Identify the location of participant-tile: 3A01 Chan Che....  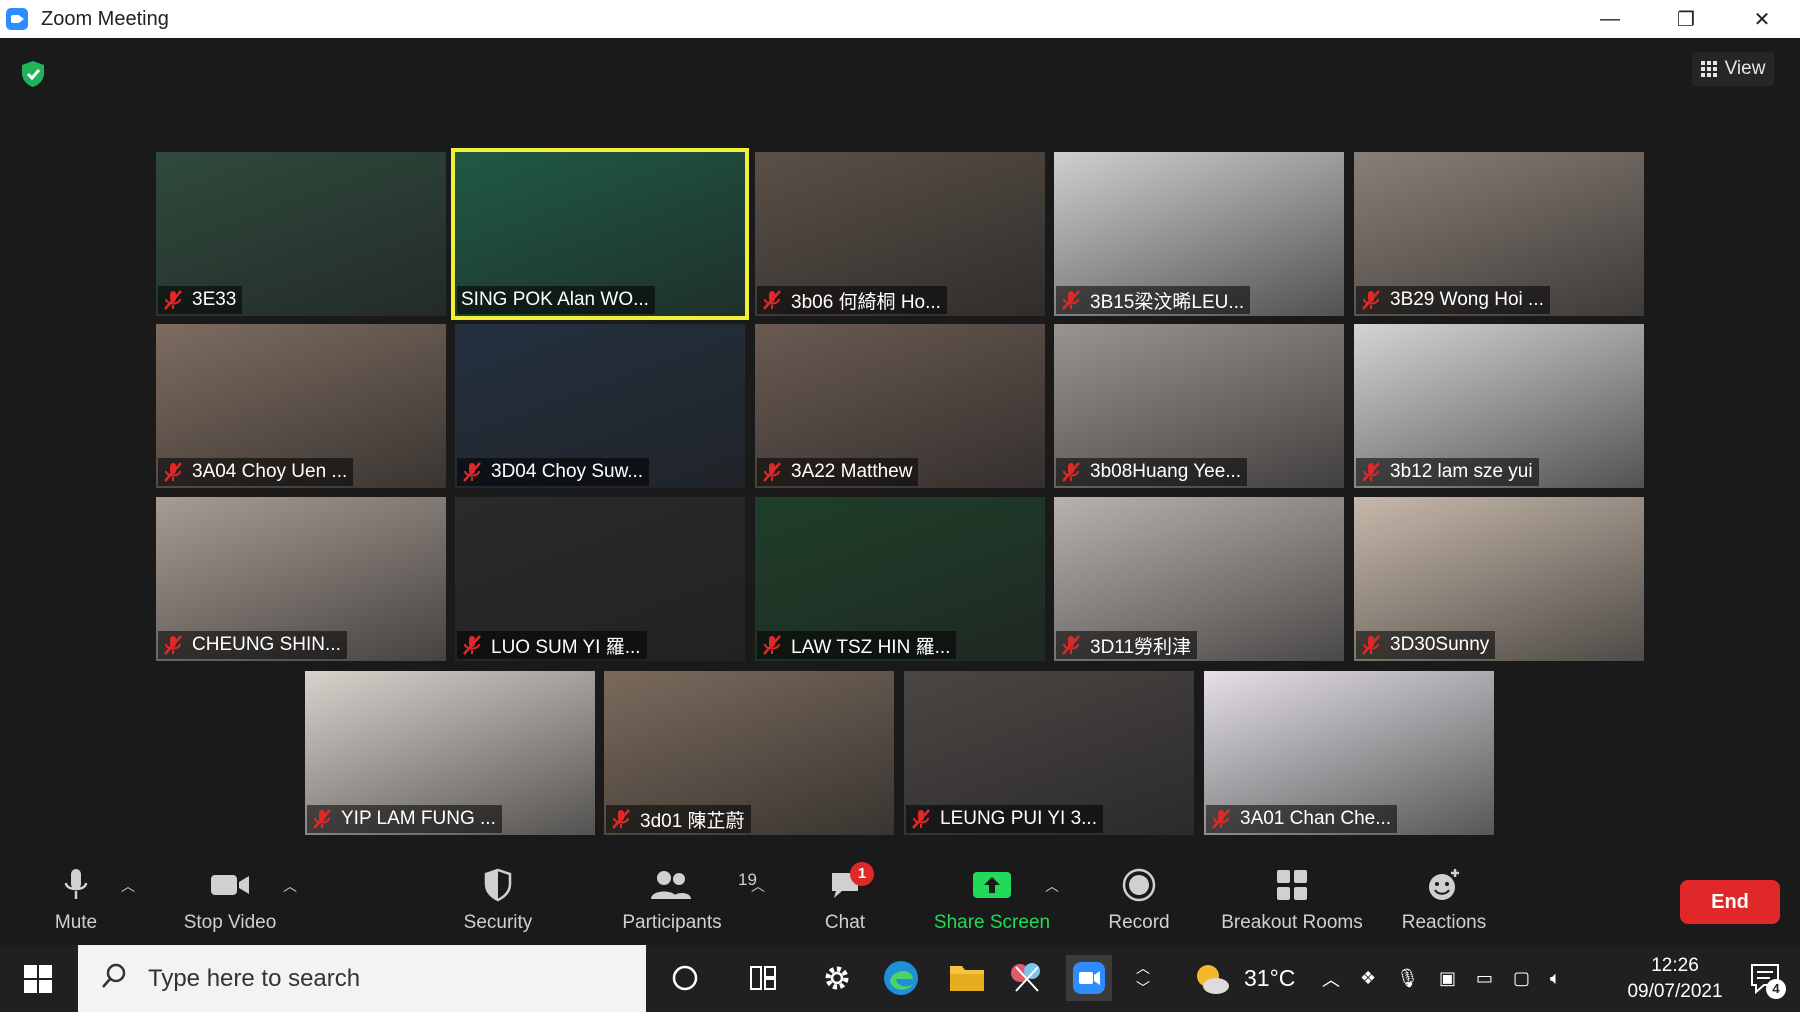
(1349, 753).